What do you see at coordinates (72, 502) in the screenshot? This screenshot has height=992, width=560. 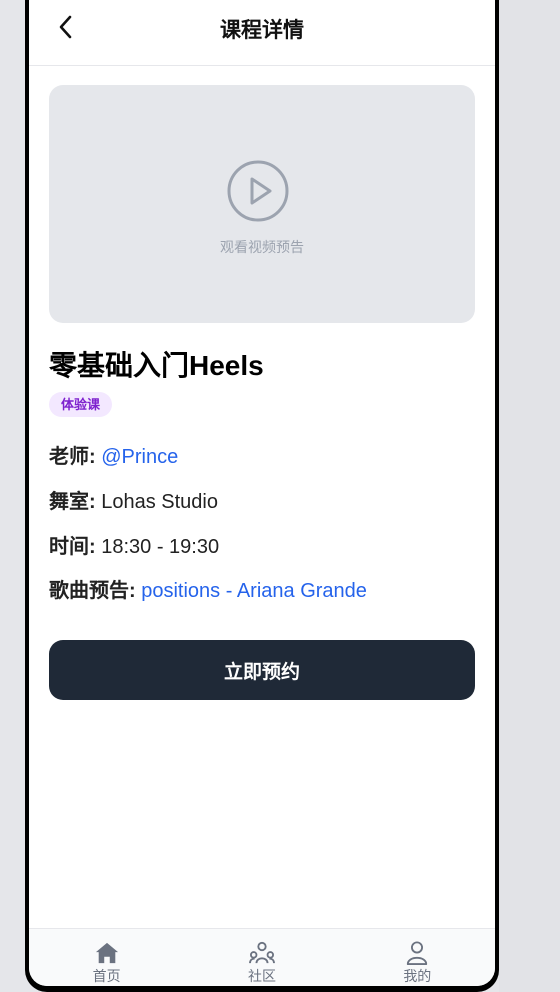 I see `studio-label: 舞室:` at bounding box center [72, 502].